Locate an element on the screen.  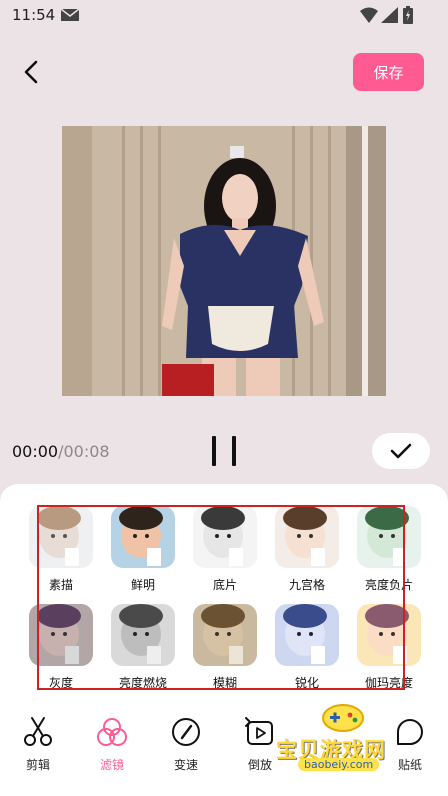
status-bar: 11:54 is located at coordinates (224, 16).